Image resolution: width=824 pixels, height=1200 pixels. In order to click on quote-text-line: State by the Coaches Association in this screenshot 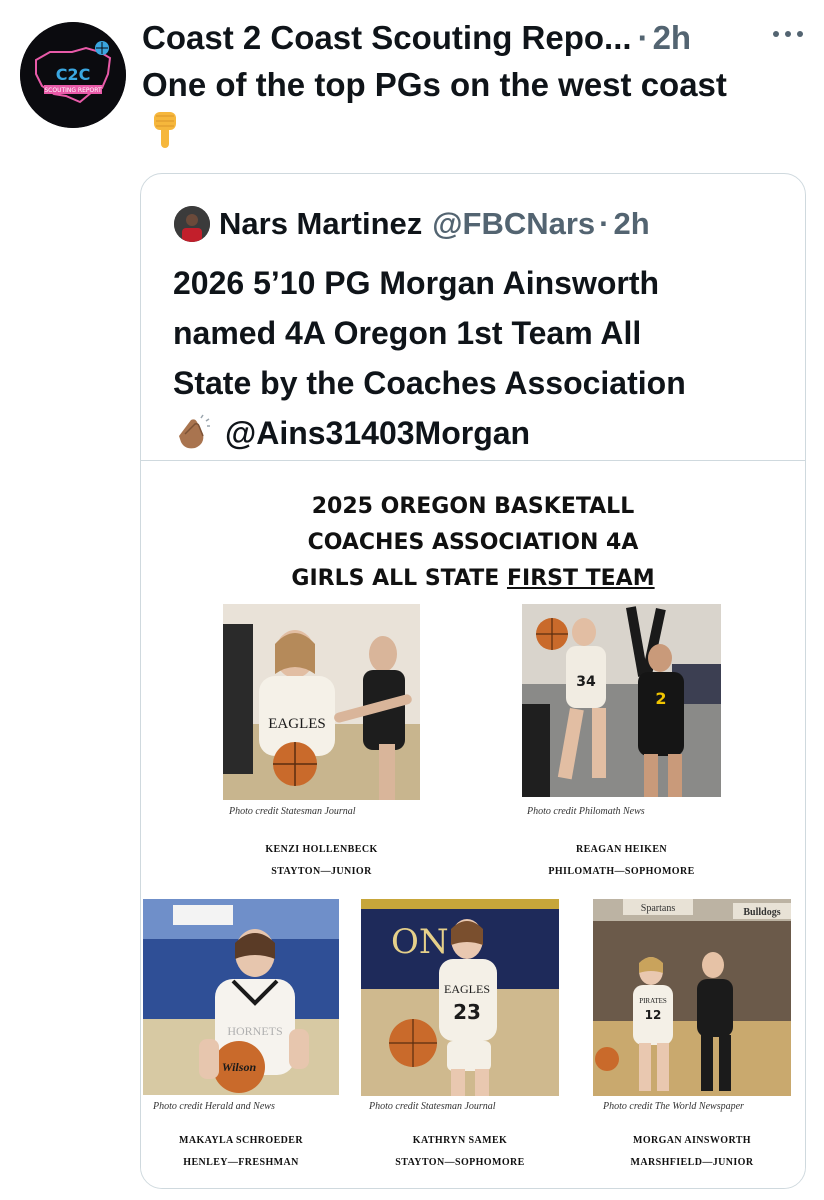, I will do `click(429, 383)`.